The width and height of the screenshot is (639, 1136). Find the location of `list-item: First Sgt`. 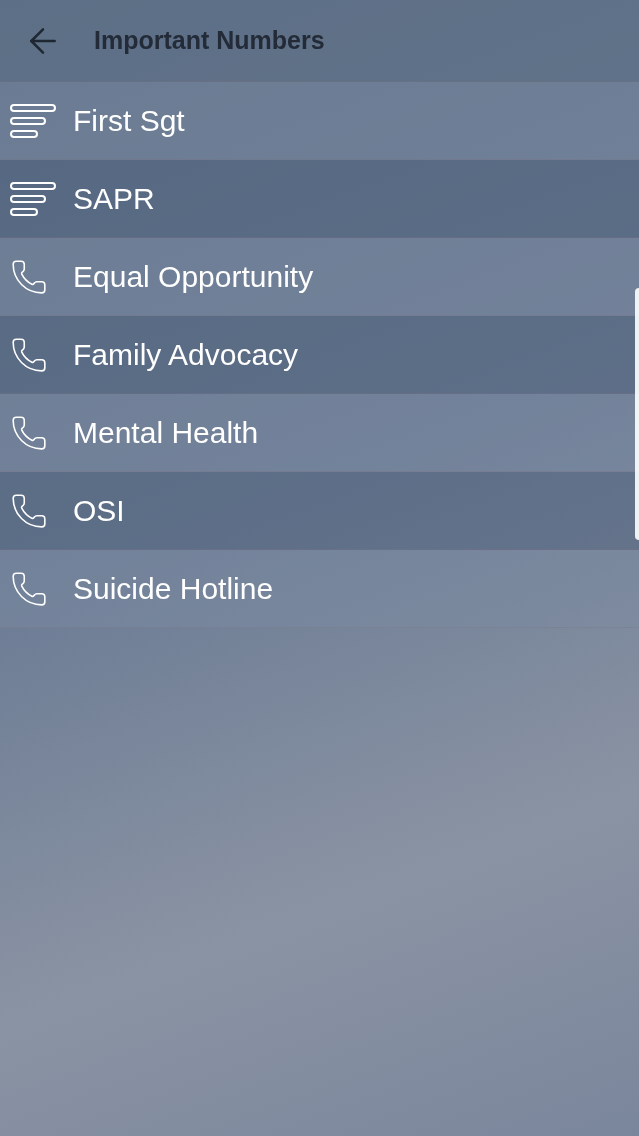

list-item: First Sgt is located at coordinates (319, 121).